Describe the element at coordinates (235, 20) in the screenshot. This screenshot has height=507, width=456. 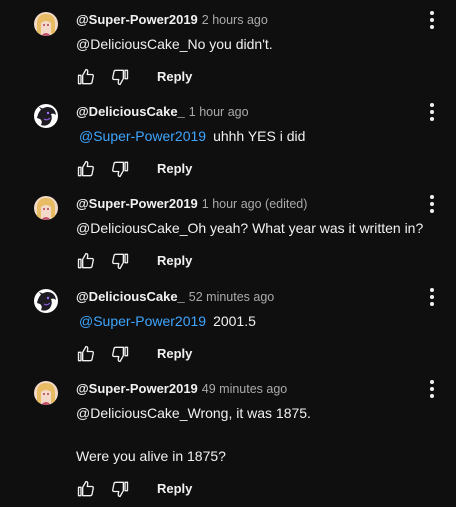
I see `comment-time: 2 hours ago` at that location.